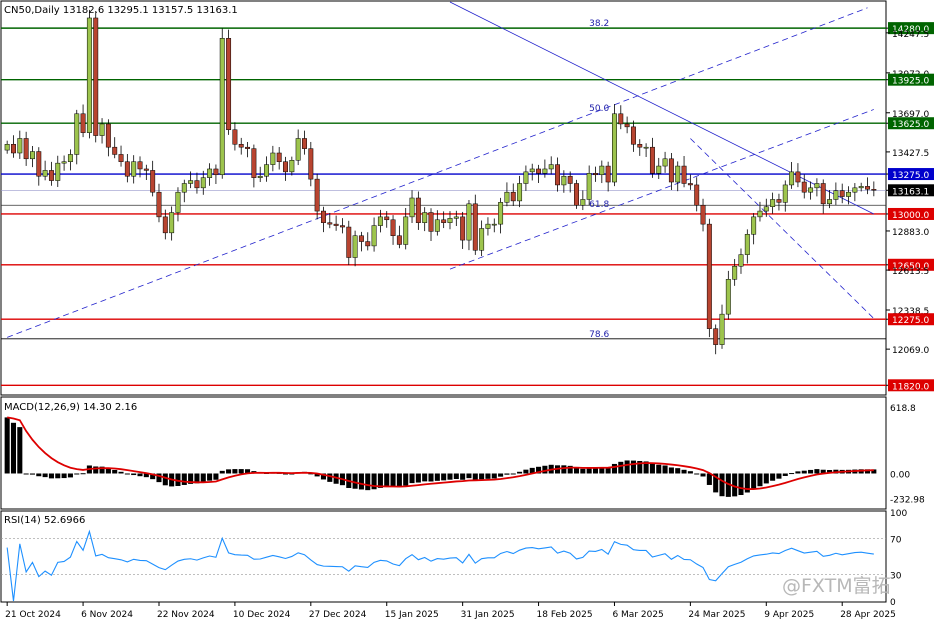 This screenshot has height=628, width=936. What do you see at coordinates (599, 109) in the screenshot?
I see `fib-label-1: 50.0` at bounding box center [599, 109].